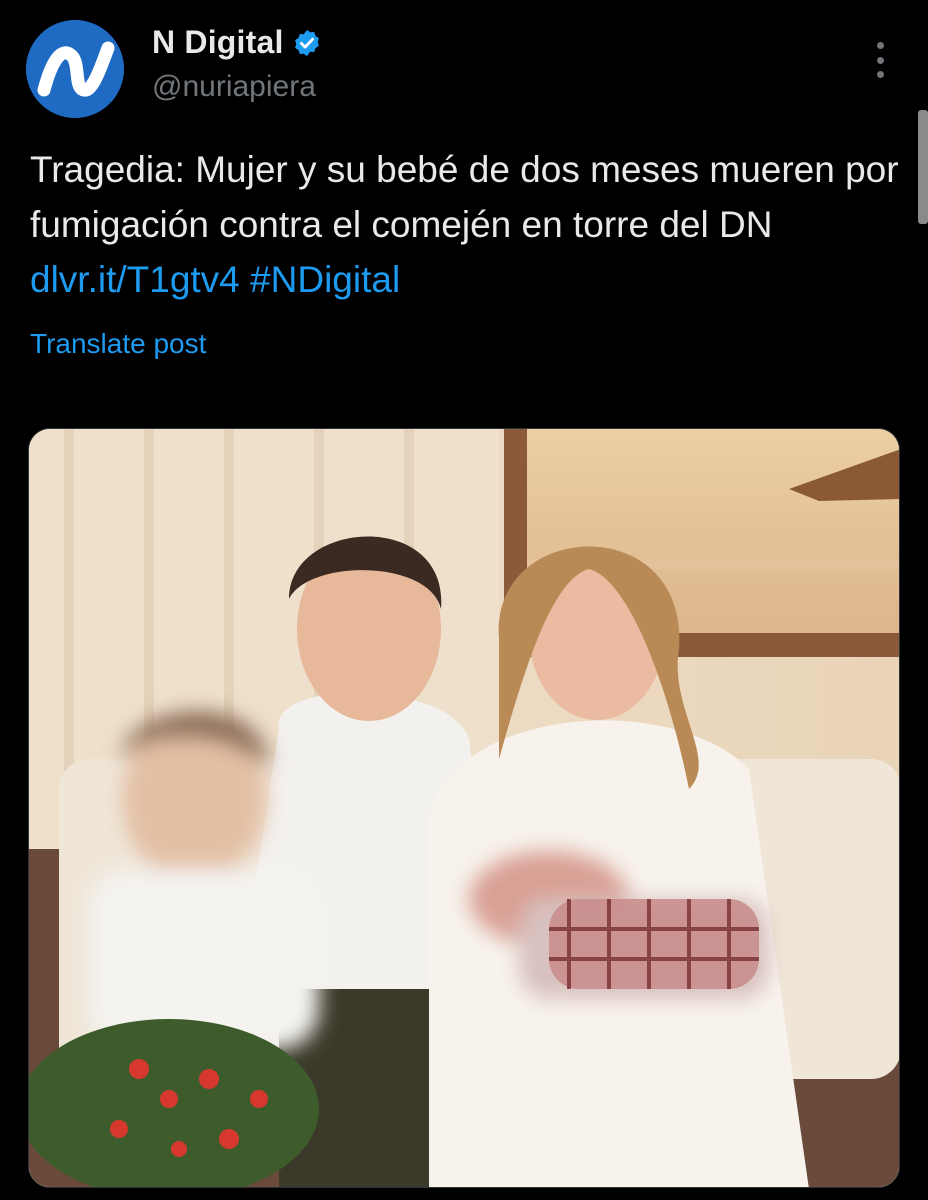  Describe the element at coordinates (135, 279) in the screenshot. I see `post-link: dlvr.it/T1gtv4` at that location.